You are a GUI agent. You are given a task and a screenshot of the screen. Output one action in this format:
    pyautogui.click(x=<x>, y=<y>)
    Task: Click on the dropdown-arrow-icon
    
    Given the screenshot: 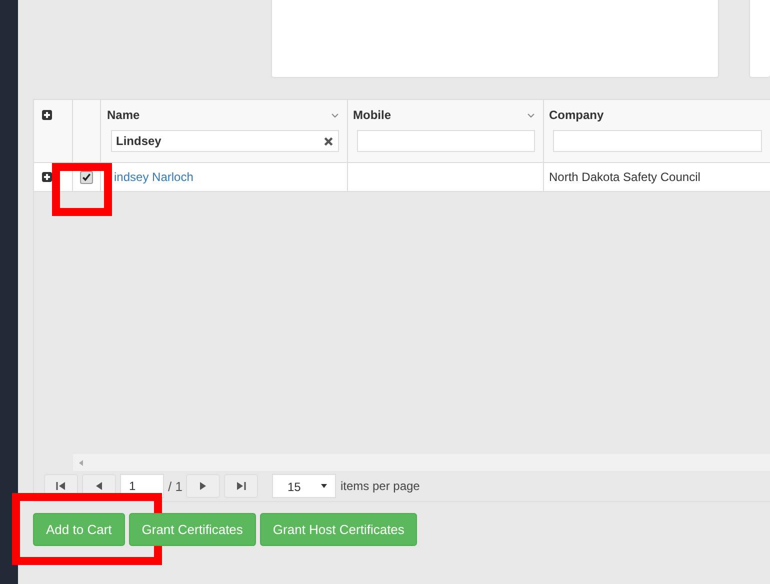 What is the action you would take?
    pyautogui.click(x=324, y=486)
    